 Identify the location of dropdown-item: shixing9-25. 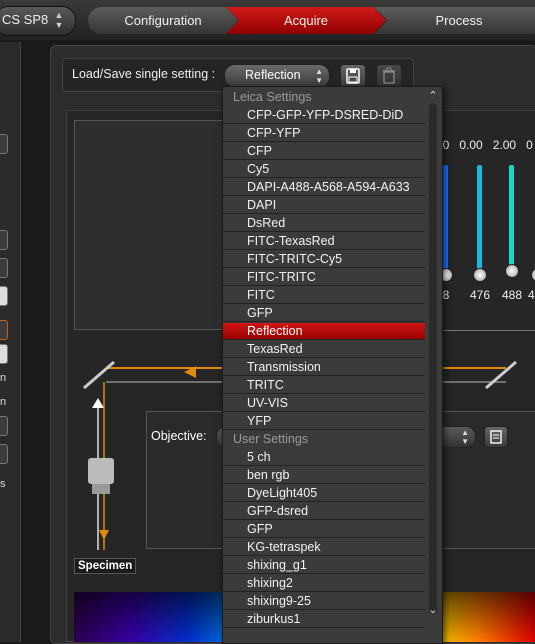
(324, 601).